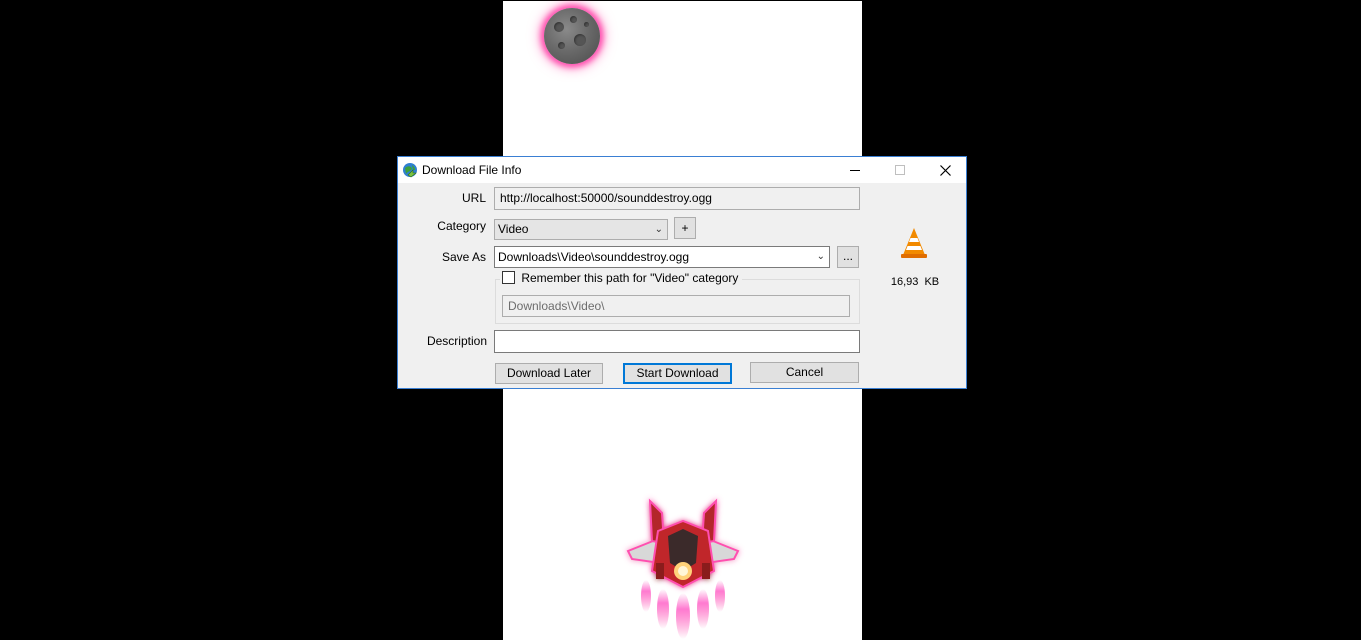 This screenshot has width=1361, height=640. Describe the element at coordinates (594, 257) in the screenshot. I see `save-as-value: Downloads\Video\sounddestroy.ogg` at that location.